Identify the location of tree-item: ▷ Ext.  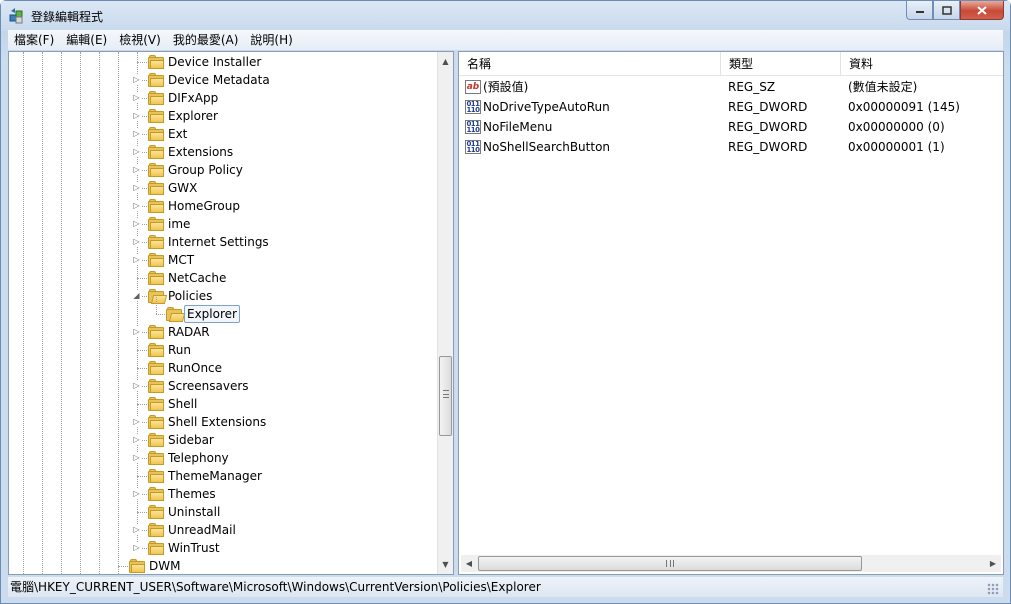
(223, 134).